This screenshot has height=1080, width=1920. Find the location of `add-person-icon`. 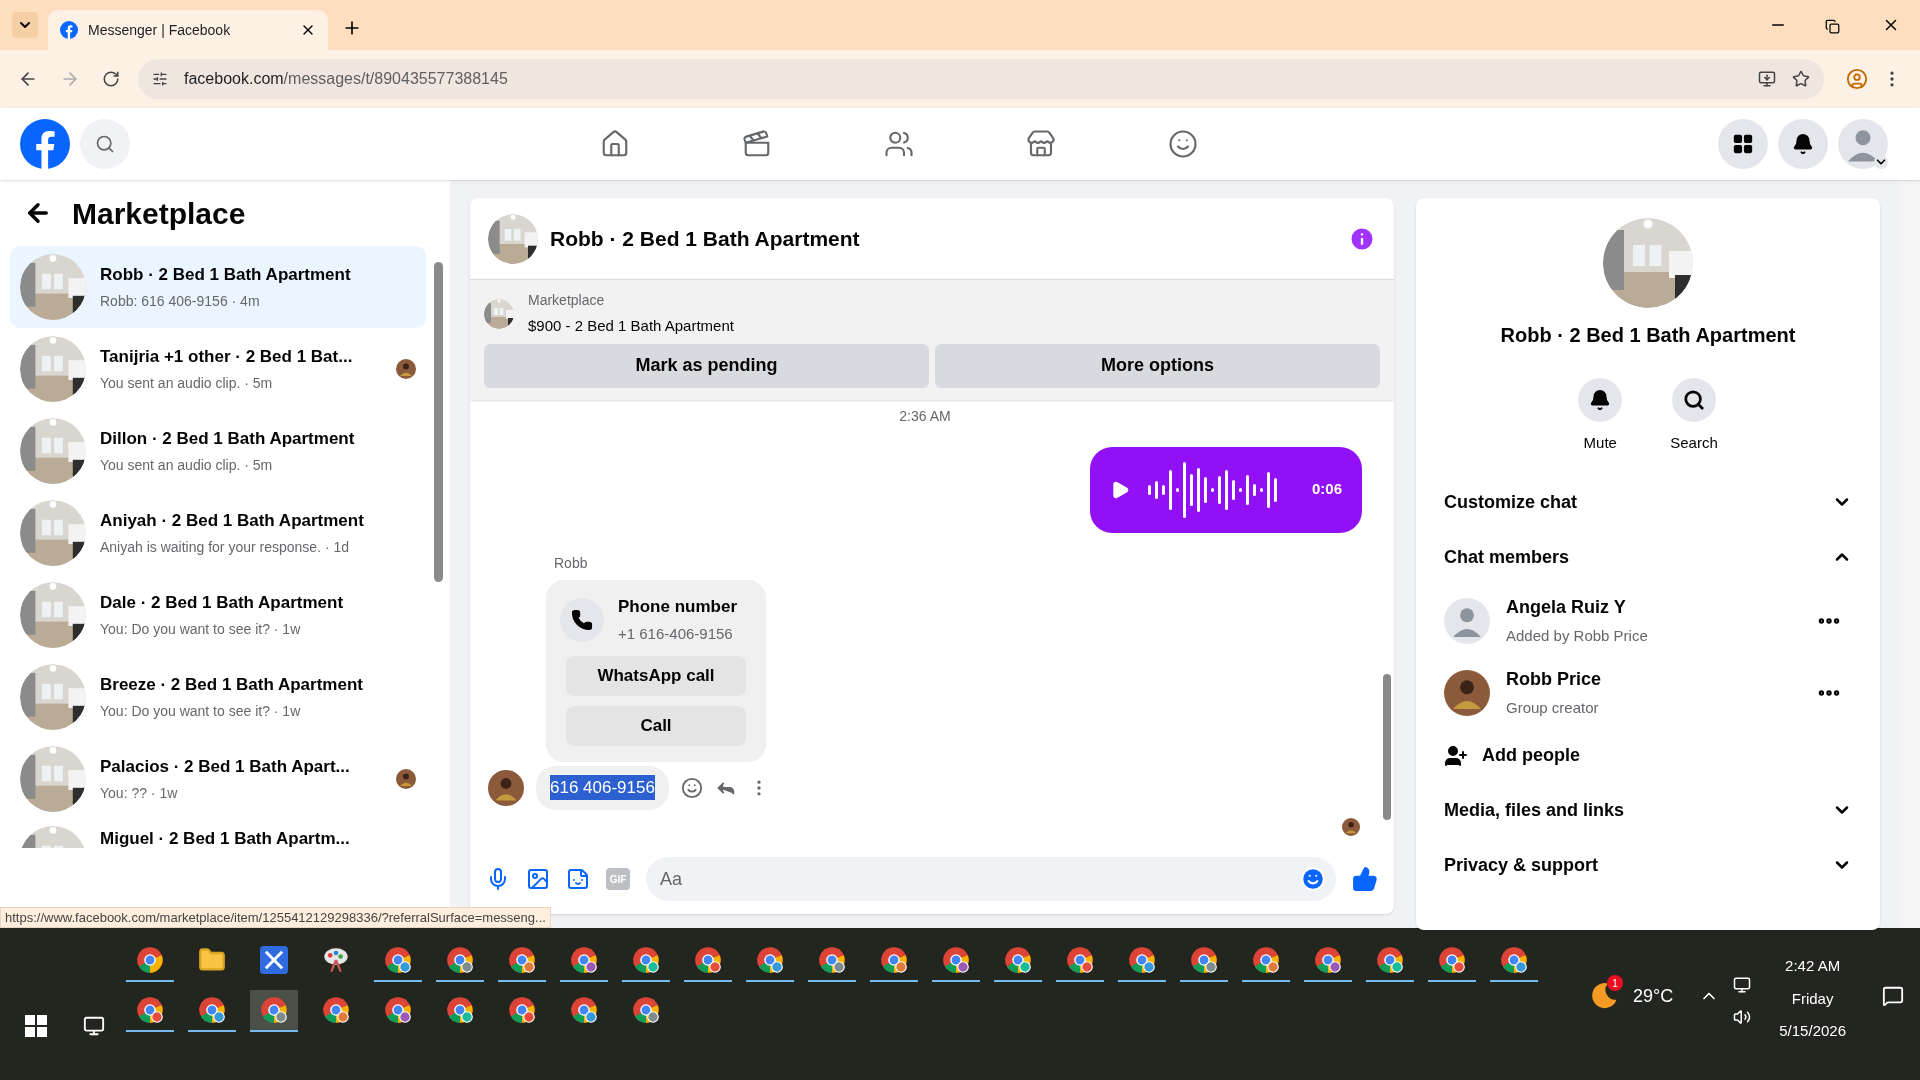

add-person-icon is located at coordinates (1456, 755).